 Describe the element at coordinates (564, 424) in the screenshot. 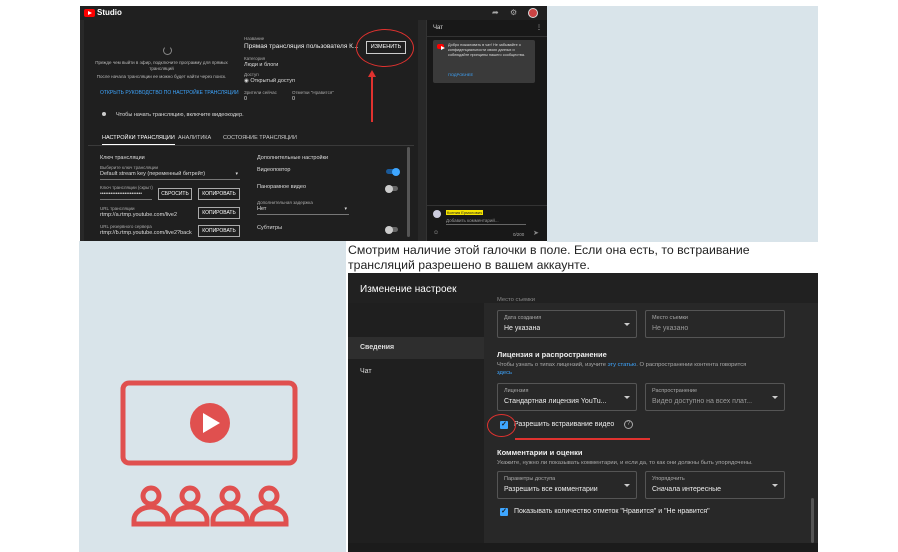

I see `allow-embed-label: Разрешить встраивание видео` at that location.